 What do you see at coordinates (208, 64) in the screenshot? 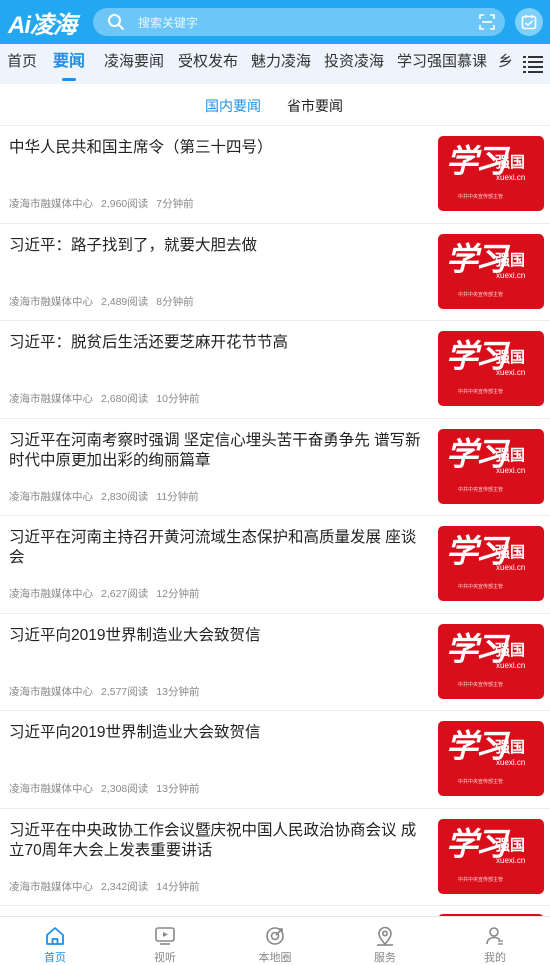
I see `channel-authorized: 受权发布` at bounding box center [208, 64].